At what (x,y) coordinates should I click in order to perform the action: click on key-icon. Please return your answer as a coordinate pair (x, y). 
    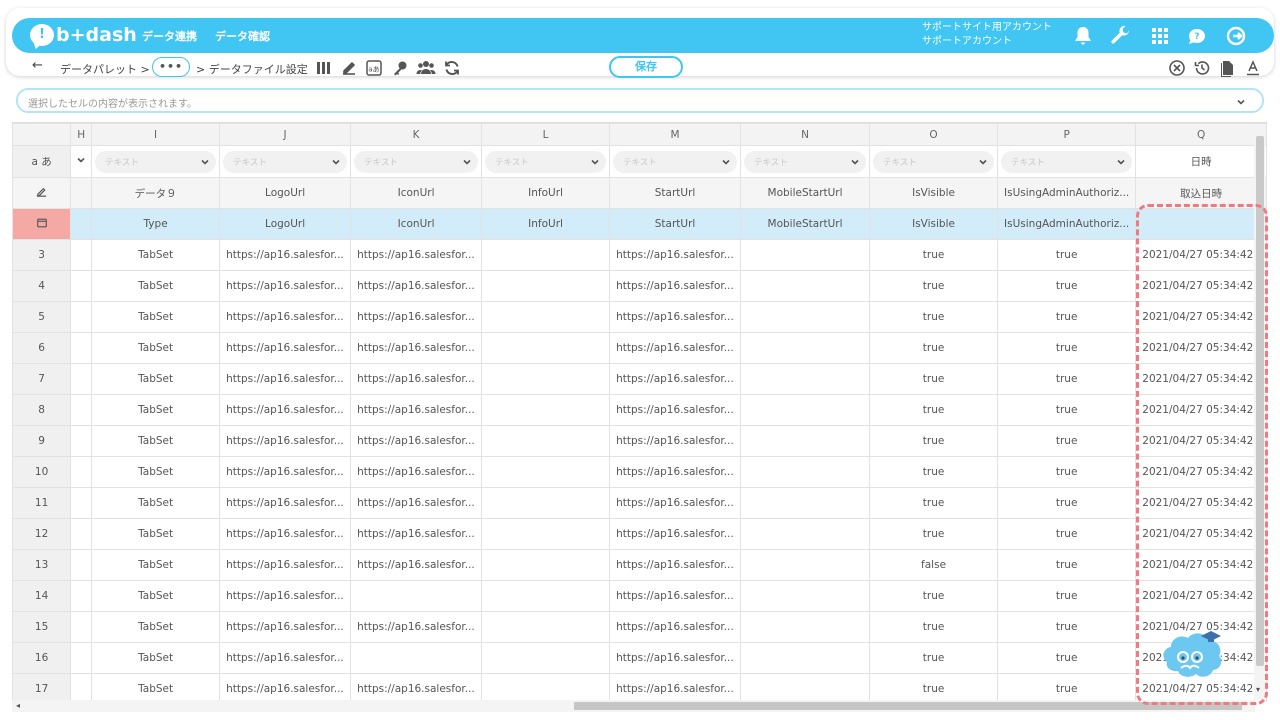
    Looking at the image, I should click on (400, 68).